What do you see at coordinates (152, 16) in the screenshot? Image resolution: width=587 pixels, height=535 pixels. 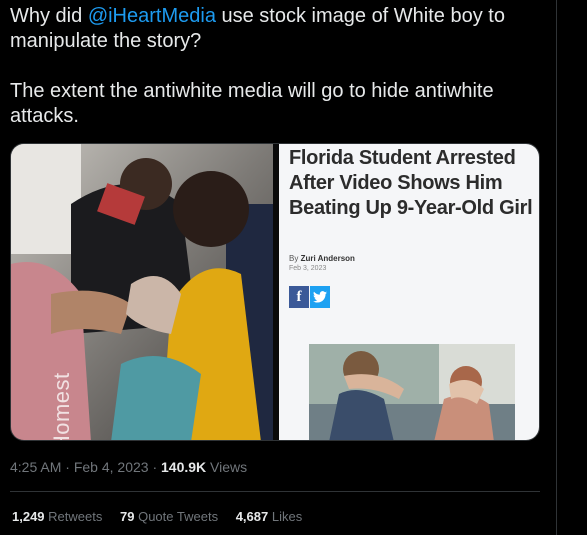 I see `mention-link: @iHeartMedia` at bounding box center [152, 16].